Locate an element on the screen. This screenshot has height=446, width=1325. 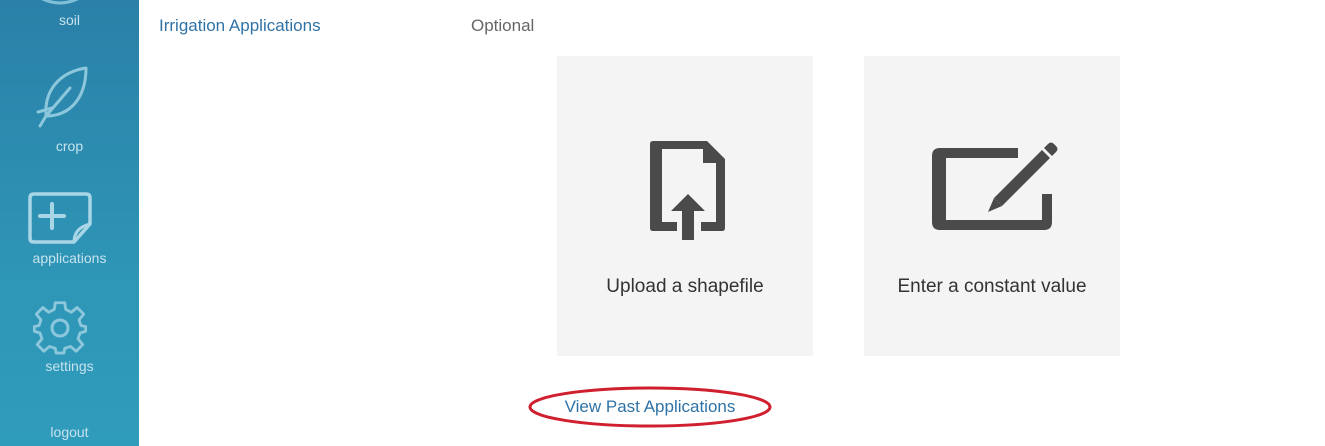
upload-file-icon is located at coordinates (687, 190).